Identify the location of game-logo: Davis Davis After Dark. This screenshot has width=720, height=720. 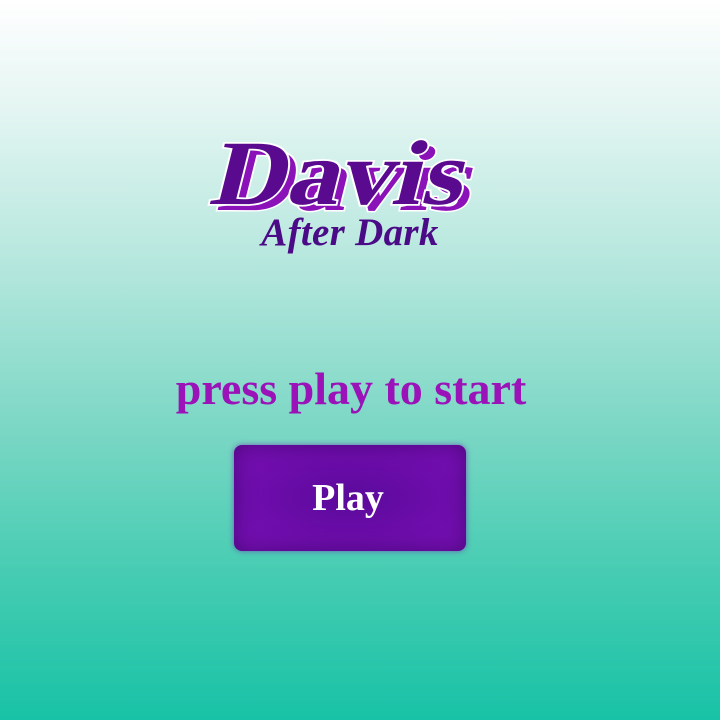
(345, 183).